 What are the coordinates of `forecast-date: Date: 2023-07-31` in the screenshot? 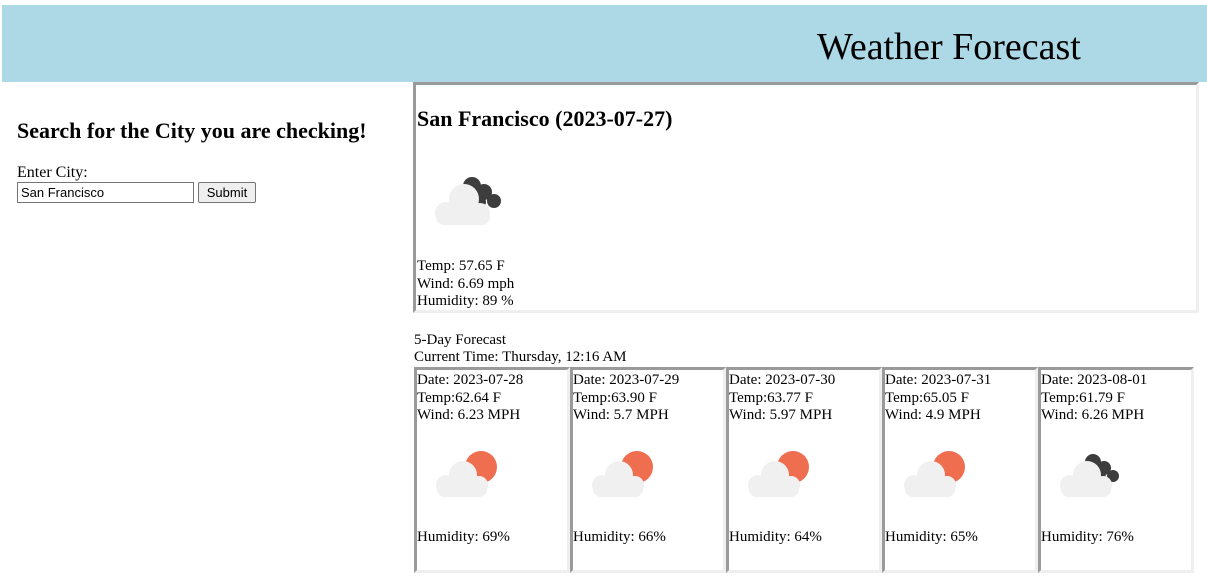 It's located at (938, 380).